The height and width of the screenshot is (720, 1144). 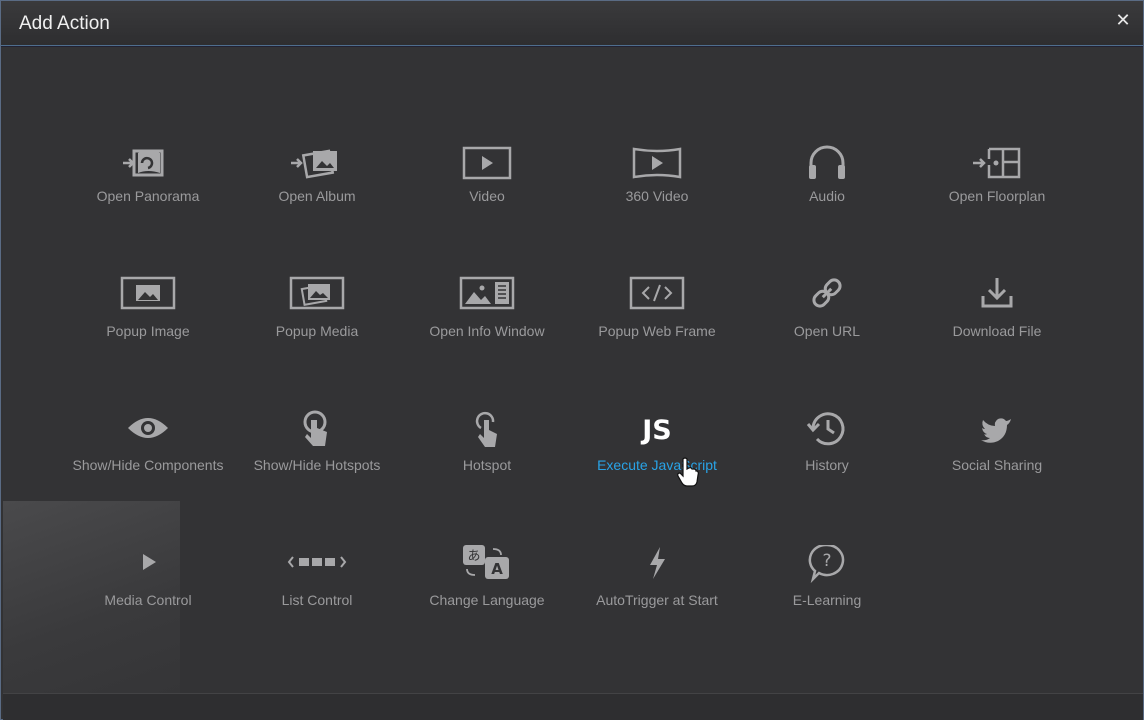 I want to click on dialog-footer, so click(x=573, y=706).